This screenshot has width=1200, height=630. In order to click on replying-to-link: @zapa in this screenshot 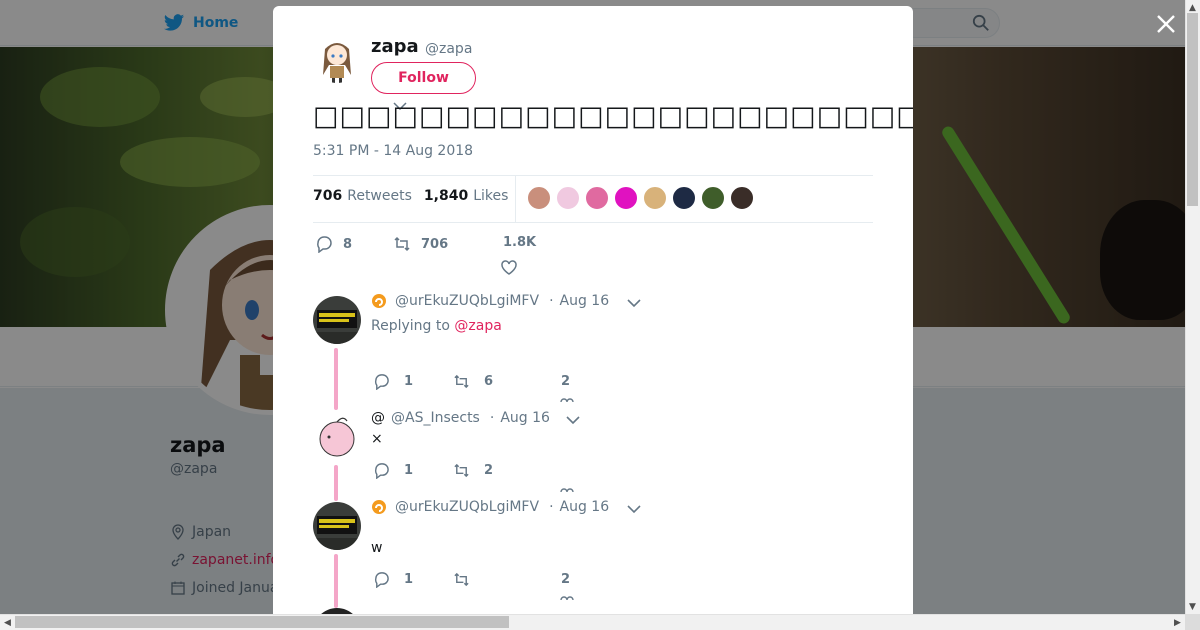, I will do `click(477, 326)`.